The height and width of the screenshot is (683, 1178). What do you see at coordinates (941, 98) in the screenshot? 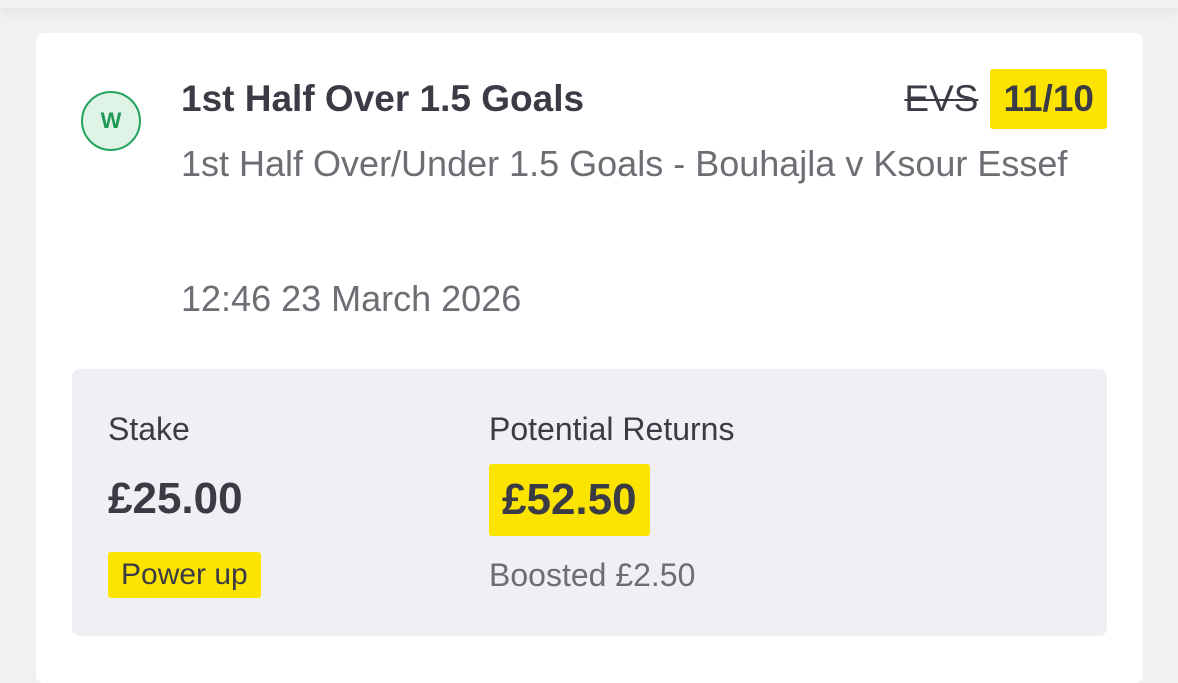
I see `original-odds: EVS` at bounding box center [941, 98].